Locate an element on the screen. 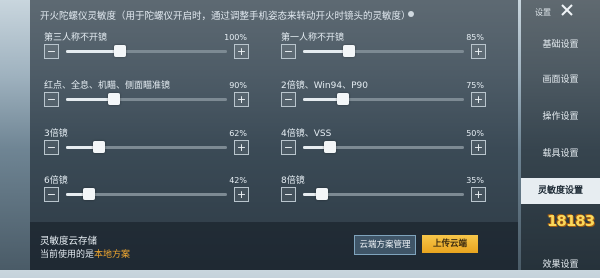 The height and width of the screenshot is (278, 600). watermark-logo: 18183 is located at coordinates (571, 221).